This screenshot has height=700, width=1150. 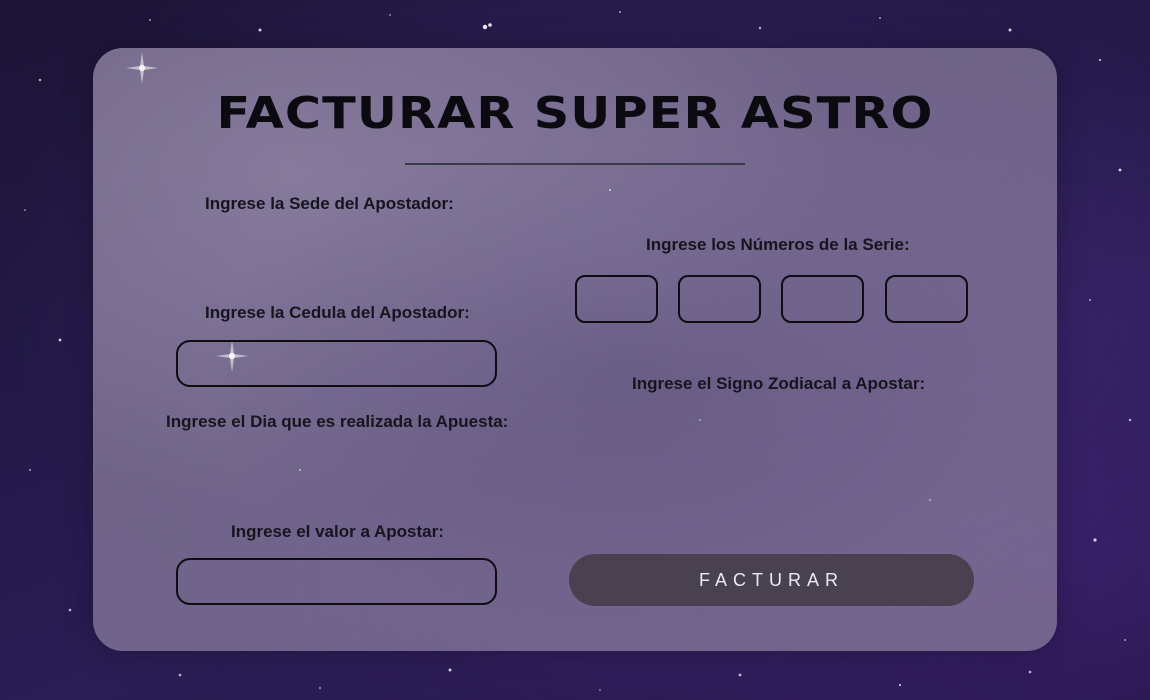 What do you see at coordinates (719, 299) in the screenshot?
I see `serie-digit-2-input` at bounding box center [719, 299].